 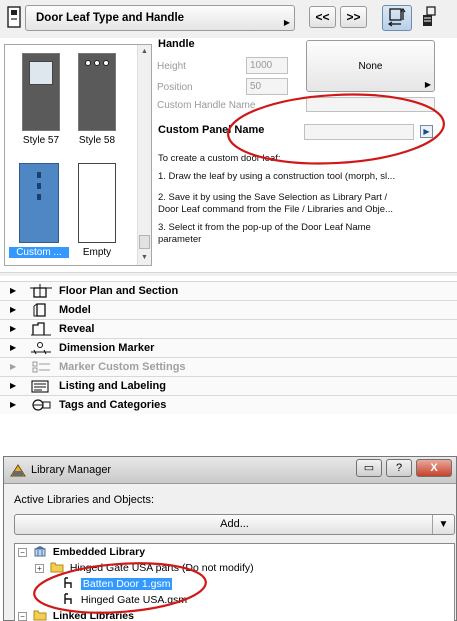 What do you see at coordinates (206, 105) in the screenshot?
I see `custom-handle-name-label: Custom Handle Name` at bounding box center [206, 105].